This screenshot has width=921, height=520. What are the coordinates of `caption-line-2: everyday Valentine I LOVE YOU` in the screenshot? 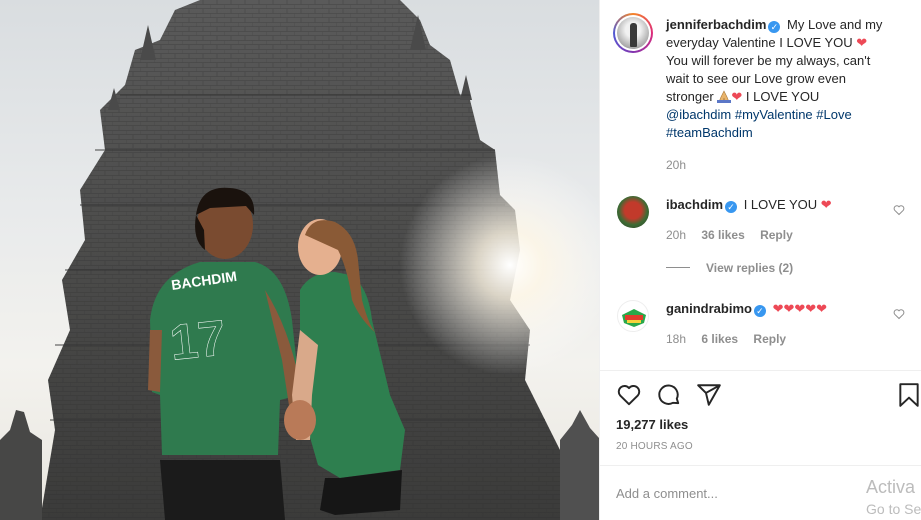 It's located at (759, 42).